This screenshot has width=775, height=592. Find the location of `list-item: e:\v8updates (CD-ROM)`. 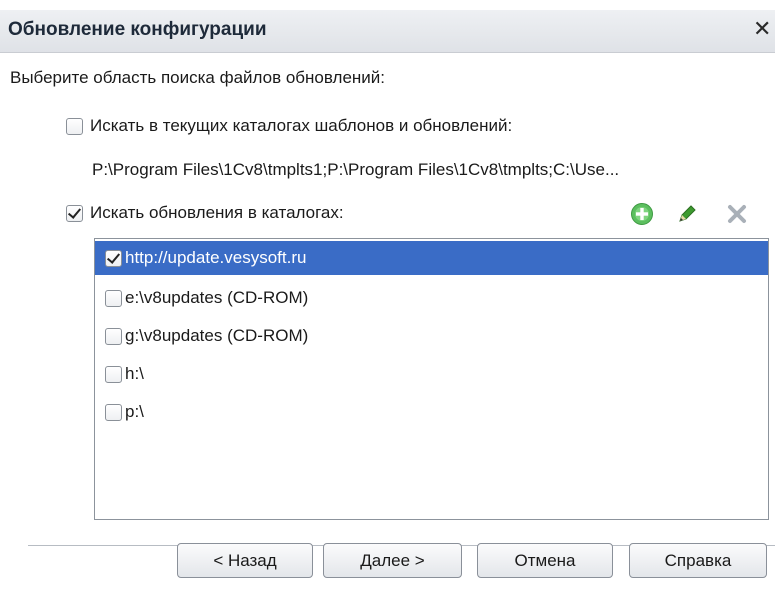

list-item: e:\v8updates (CD-ROM) is located at coordinates (431, 298).